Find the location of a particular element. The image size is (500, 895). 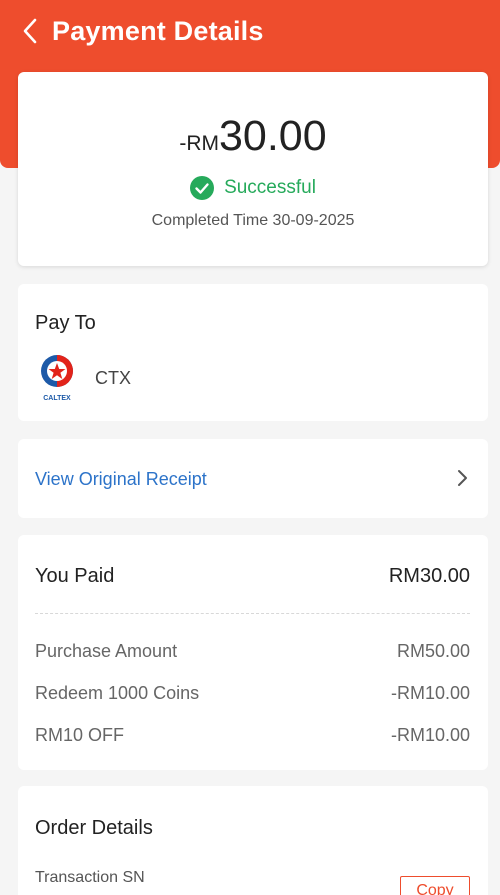

check-circle-icon is located at coordinates (202, 188).